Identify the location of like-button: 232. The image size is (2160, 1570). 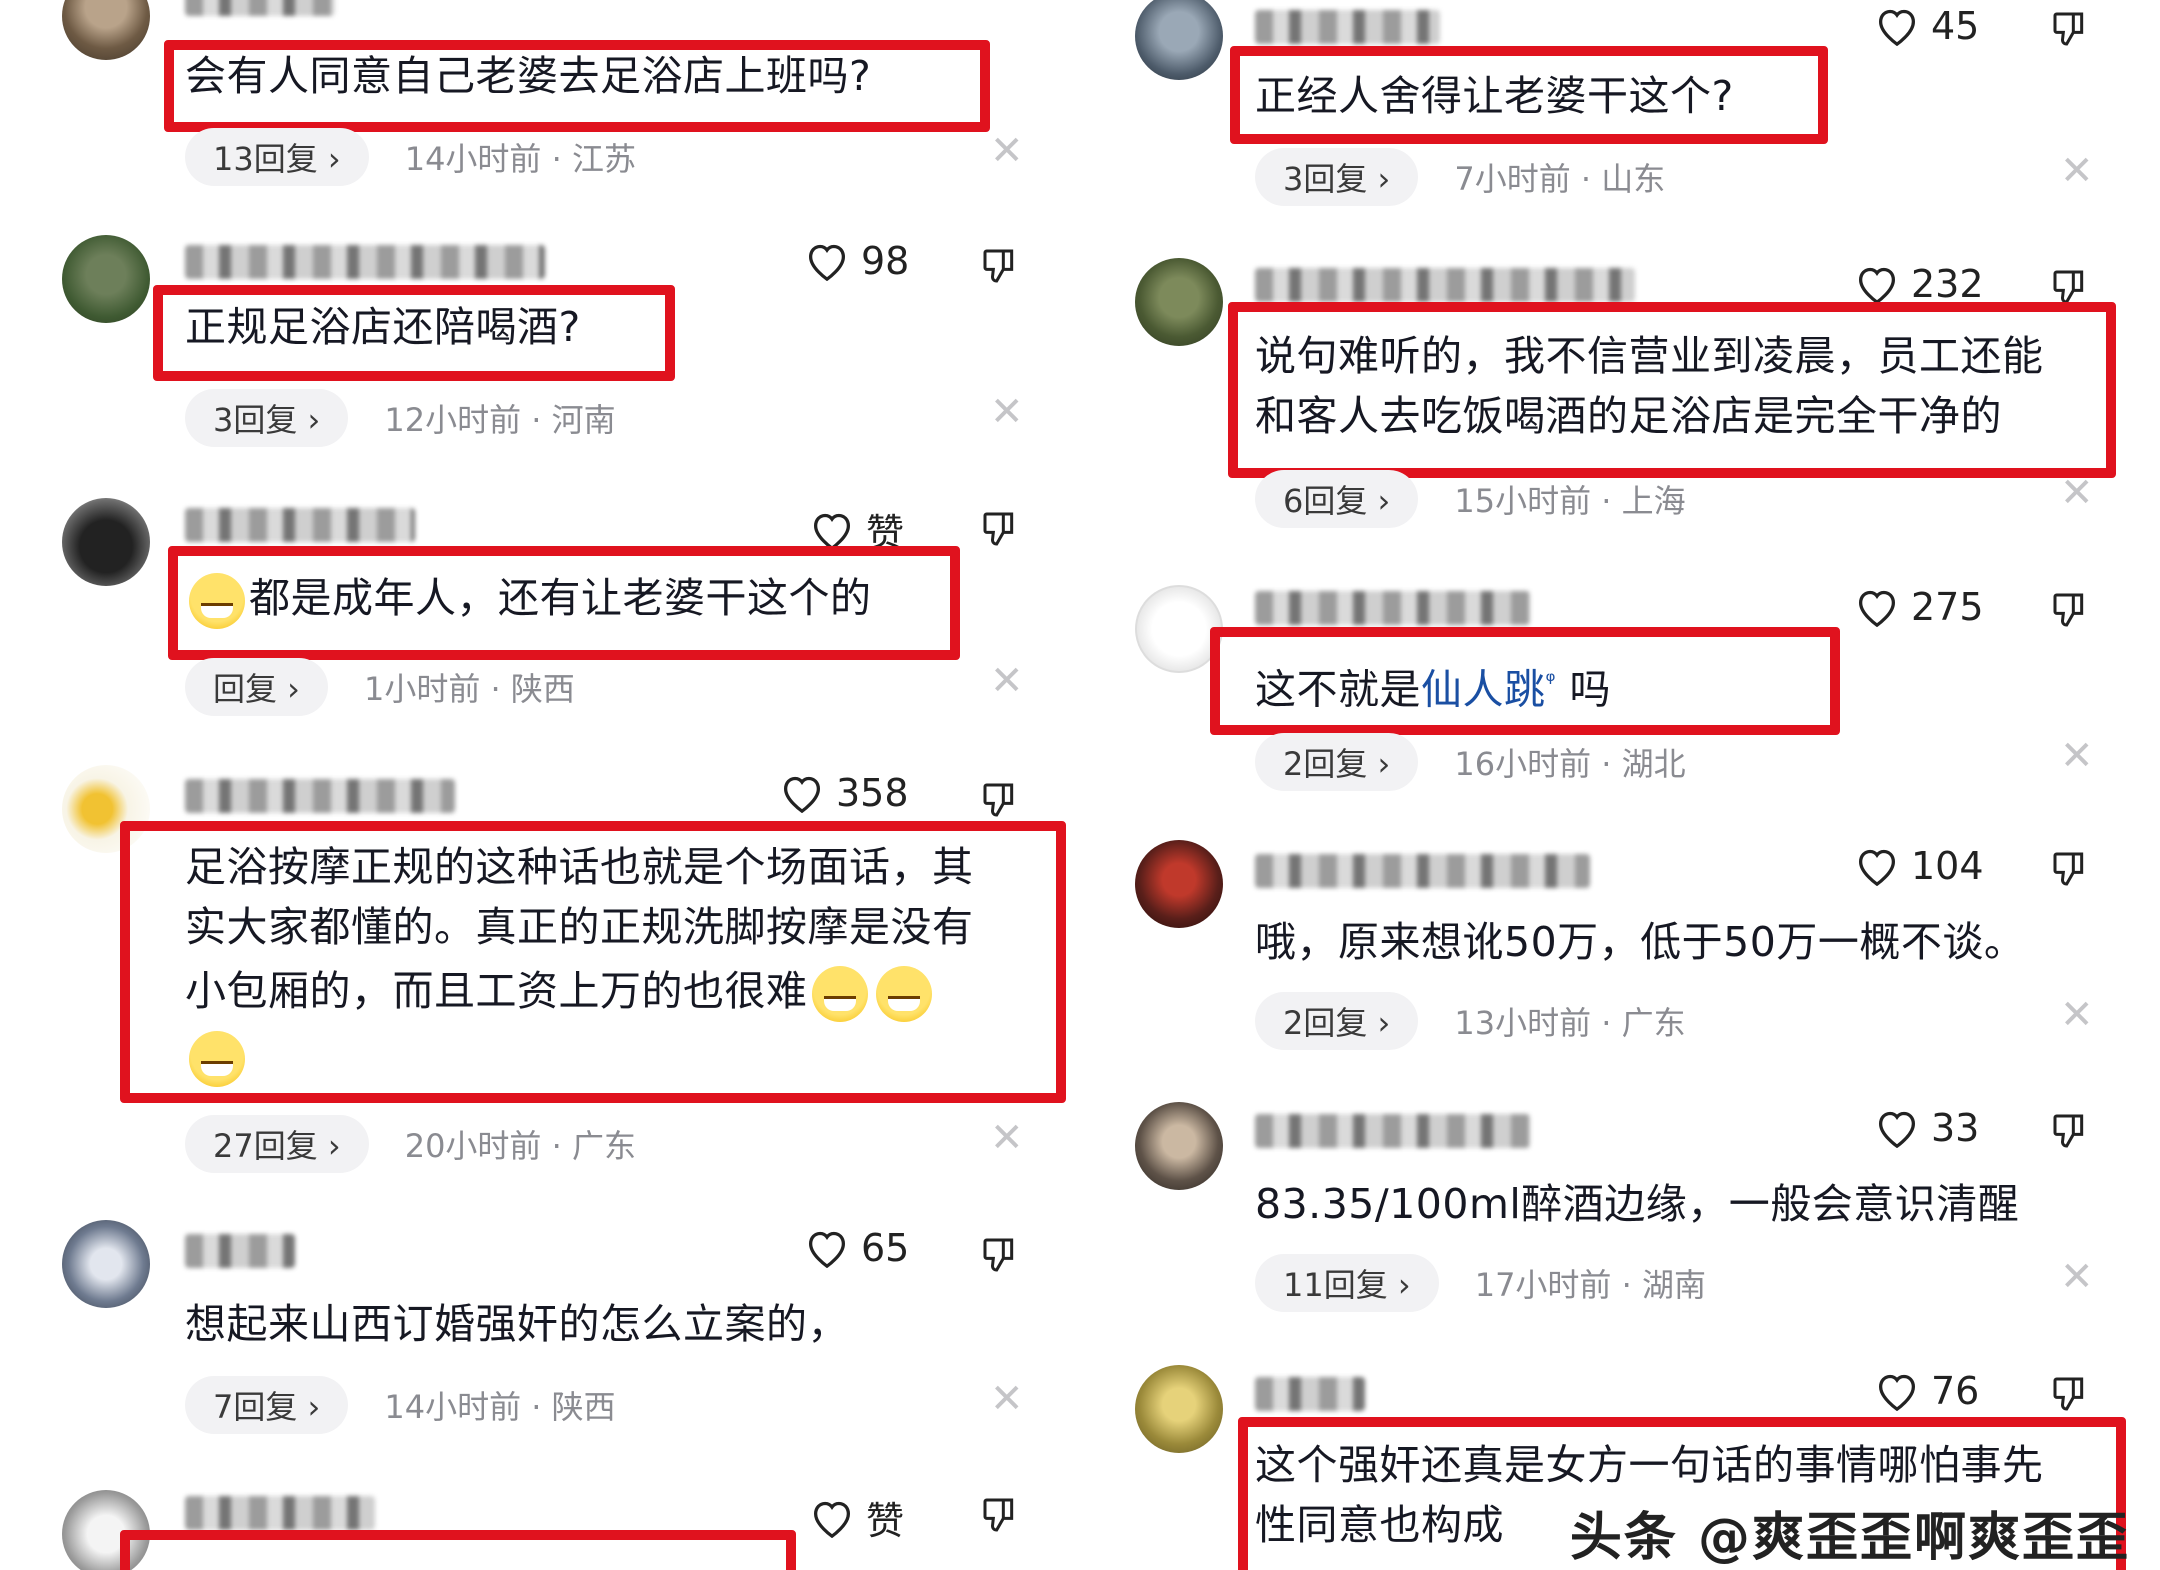
(1919, 284).